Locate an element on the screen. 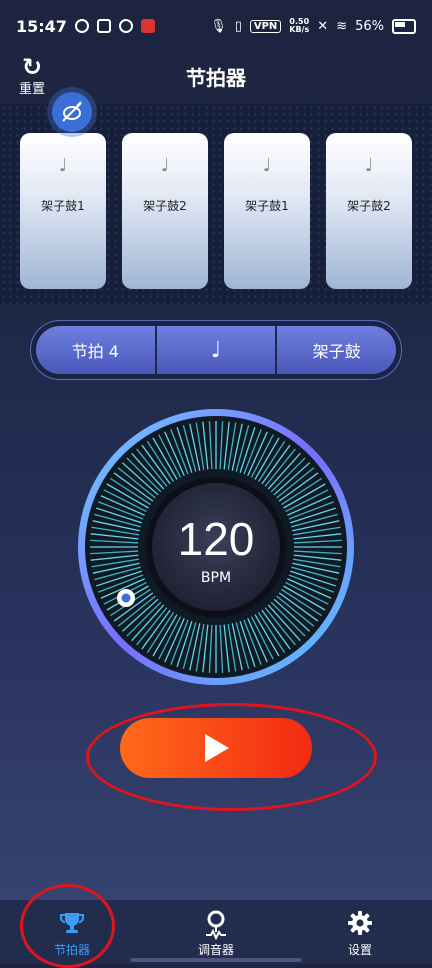 The width and height of the screenshot is (432, 968). microphone-icon: 🎙 is located at coordinates (218, 26).